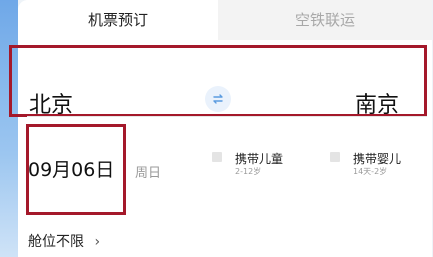  I want to click on swap-arrows-icon, so click(218, 99).